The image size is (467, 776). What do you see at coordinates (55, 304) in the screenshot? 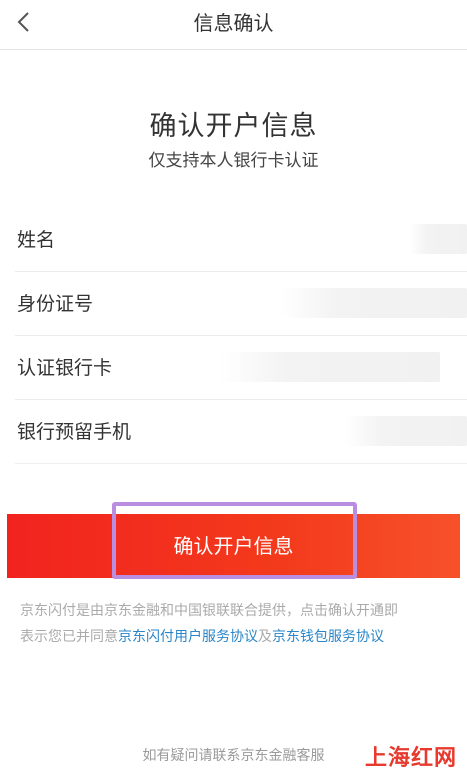
I see `id-number-label: 身份证号` at bounding box center [55, 304].